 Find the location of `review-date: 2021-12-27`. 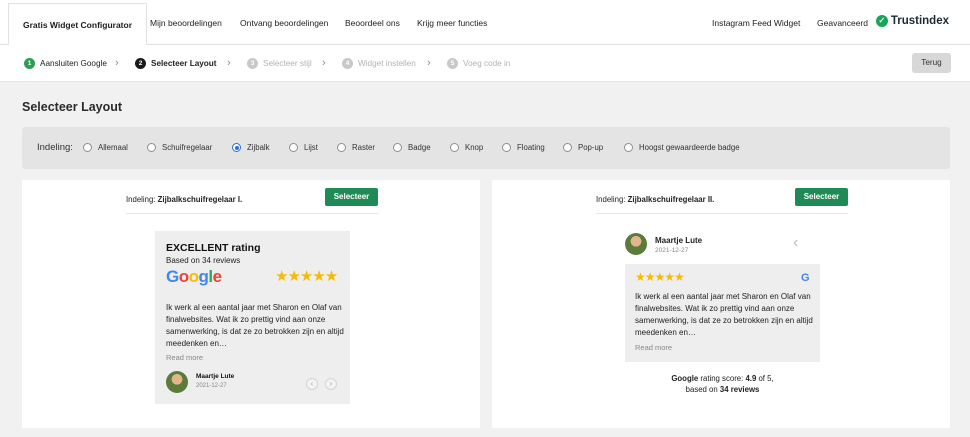

review-date: 2021-12-27 is located at coordinates (211, 386).